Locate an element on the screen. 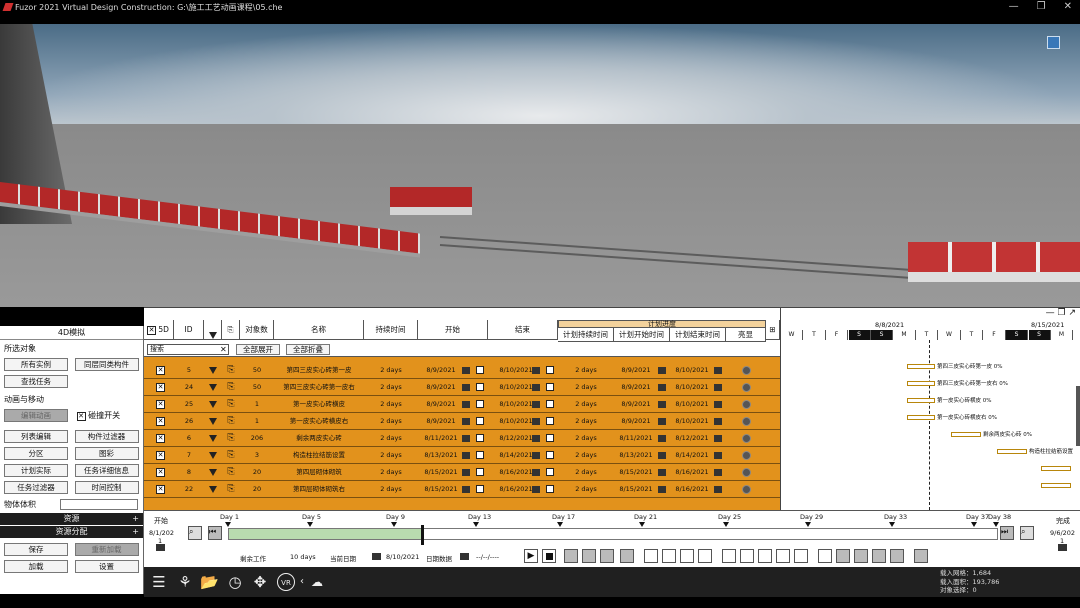 The width and height of the screenshot is (1080, 608). minimize-button: — is located at coordinates (1014, 7).